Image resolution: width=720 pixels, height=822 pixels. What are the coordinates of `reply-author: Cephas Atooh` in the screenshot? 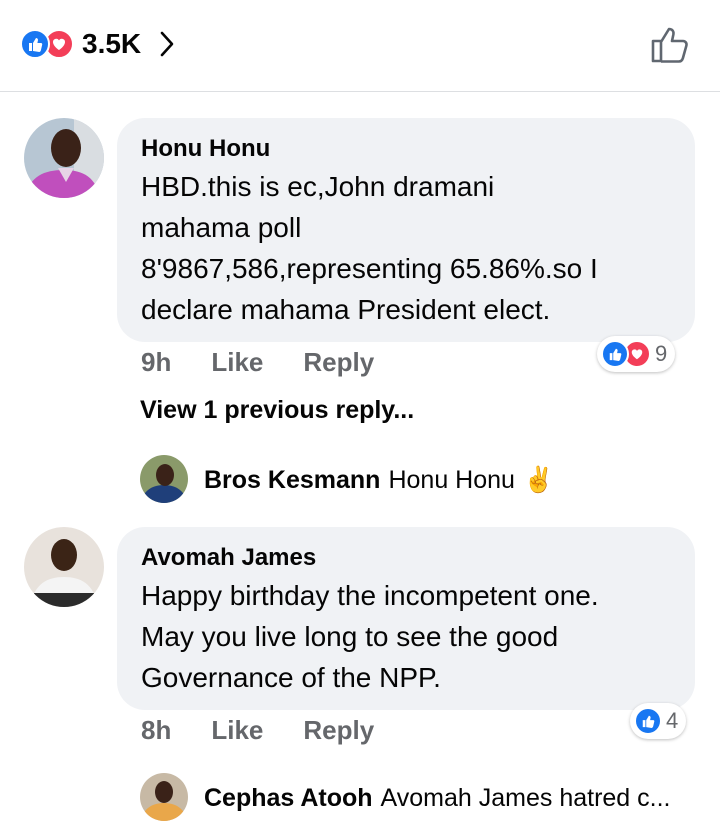 It's located at (288, 798).